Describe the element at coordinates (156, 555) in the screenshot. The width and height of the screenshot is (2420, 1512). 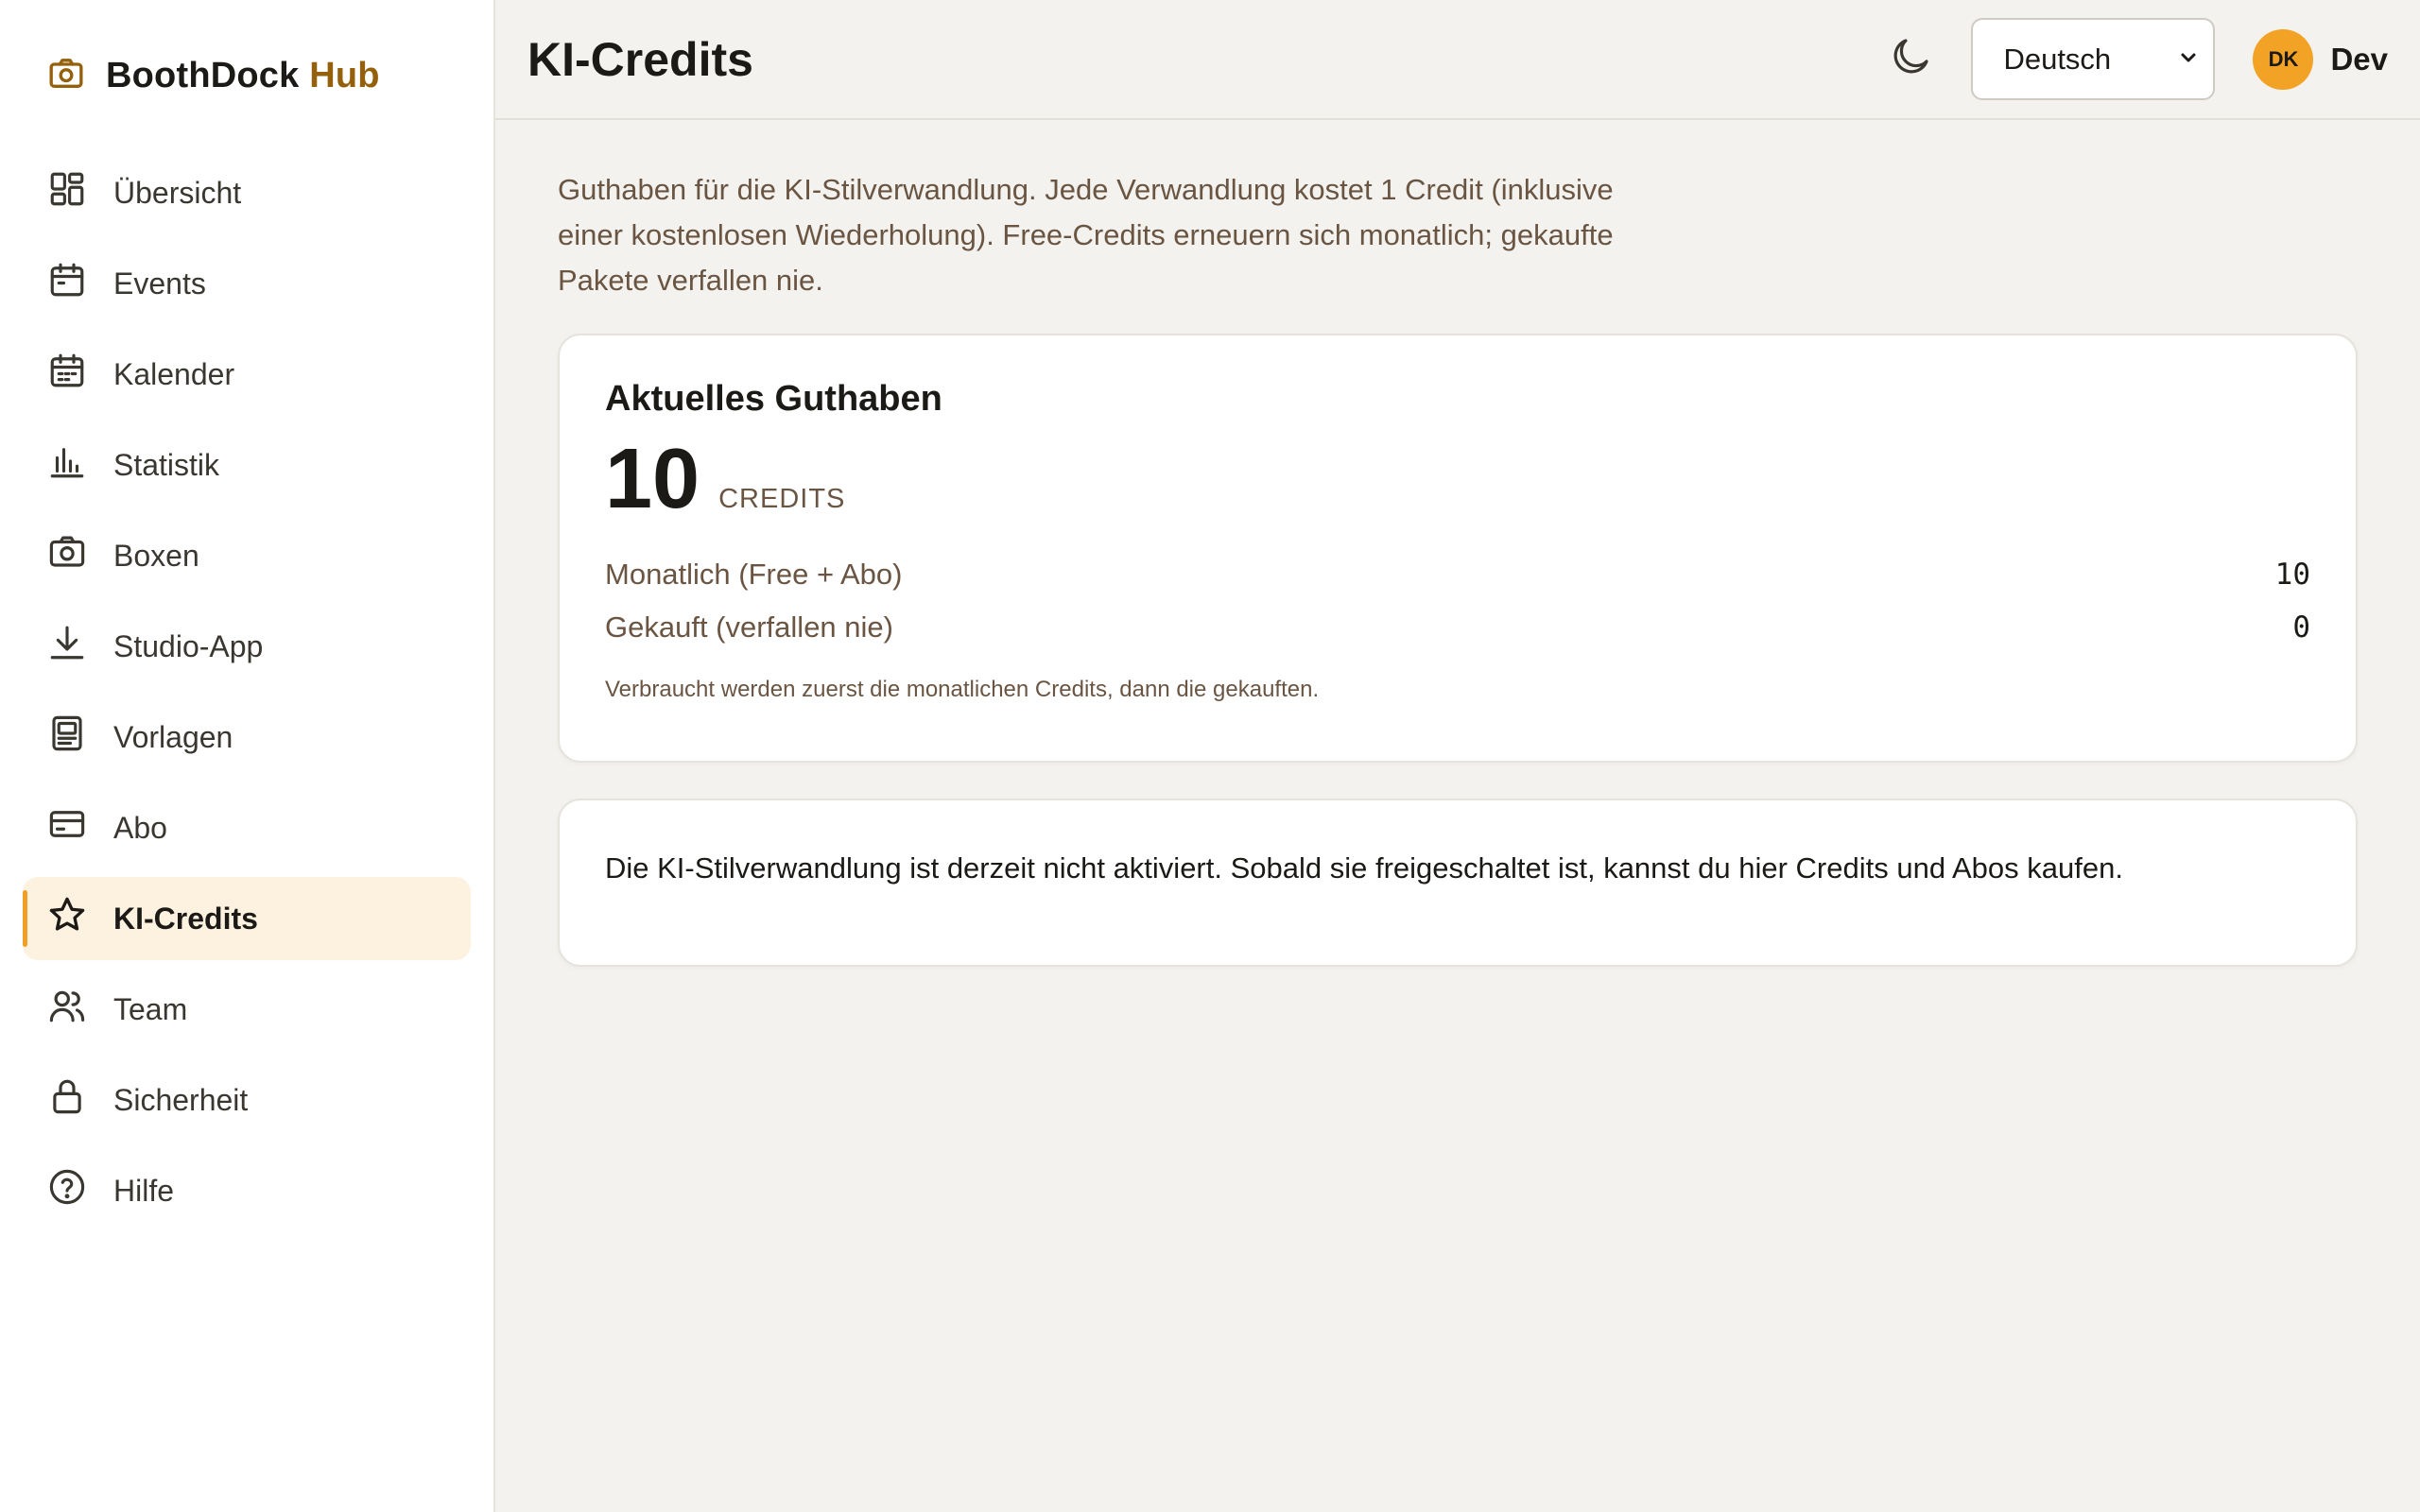
I see `sidebar-item-label: Boxen` at that location.